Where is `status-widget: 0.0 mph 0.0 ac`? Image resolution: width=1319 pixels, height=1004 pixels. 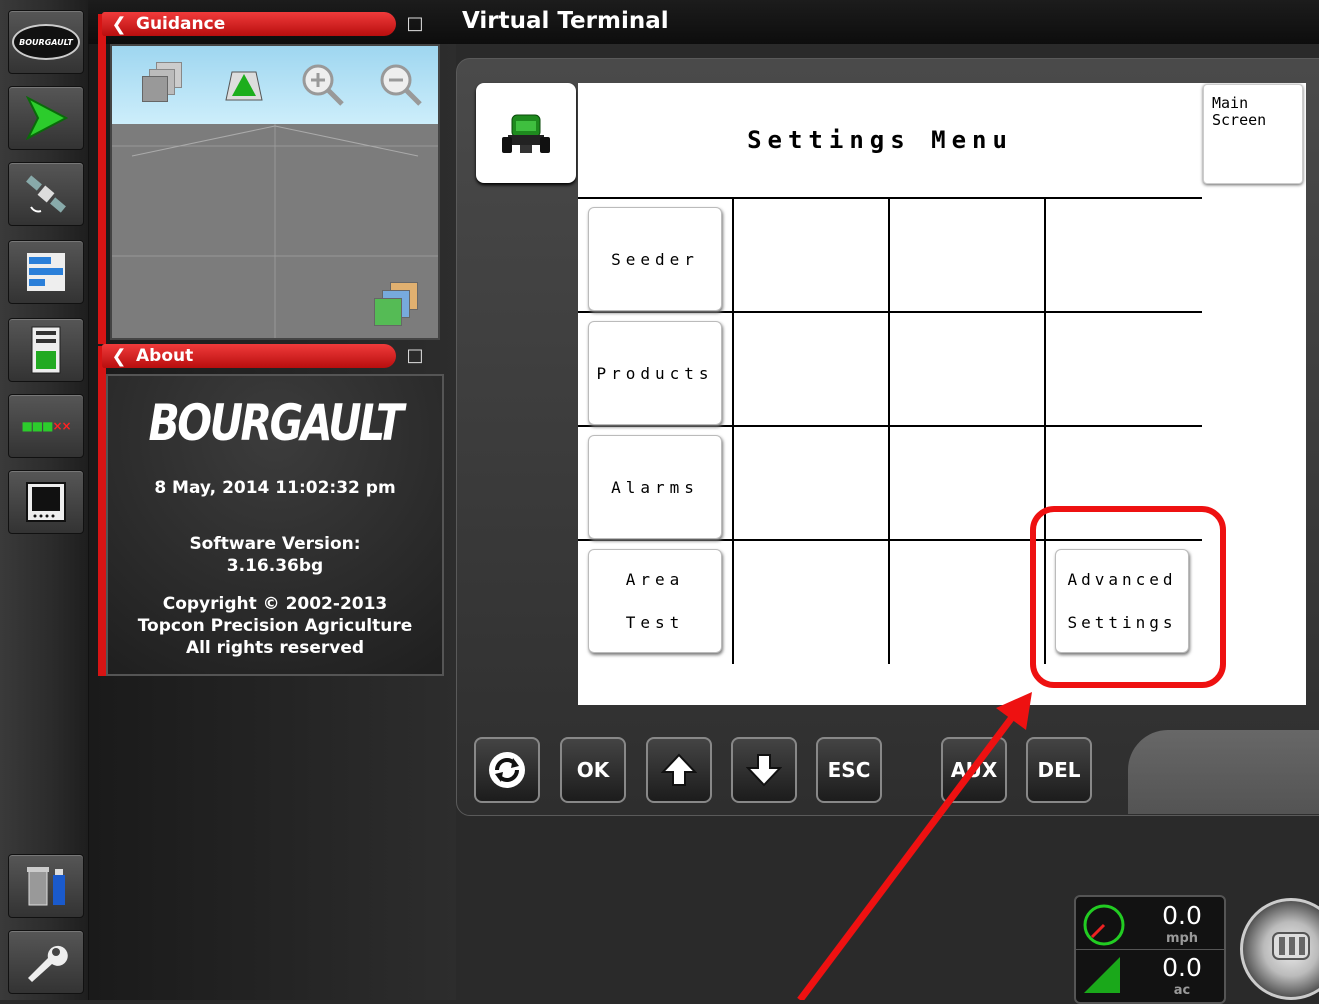
status-widget: 0.0 mph 0.0 ac is located at coordinates (1150, 949).